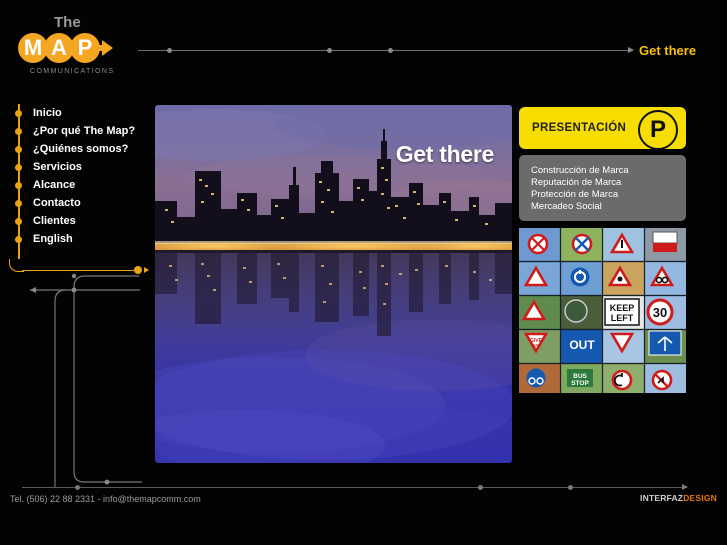  Describe the element at coordinates (81, 149) in the screenshot. I see `sidebar-item-label: ¿Quiénes somos?` at that location.